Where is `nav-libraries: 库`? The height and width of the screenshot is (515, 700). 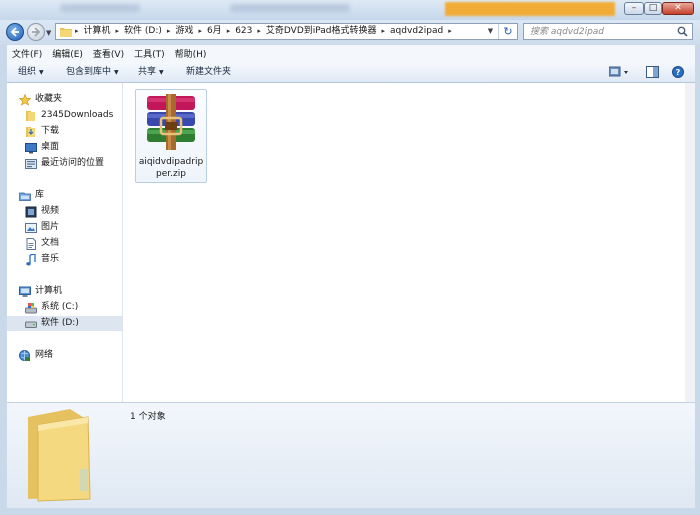
nav-libraries: 库 is located at coordinates (31, 195).